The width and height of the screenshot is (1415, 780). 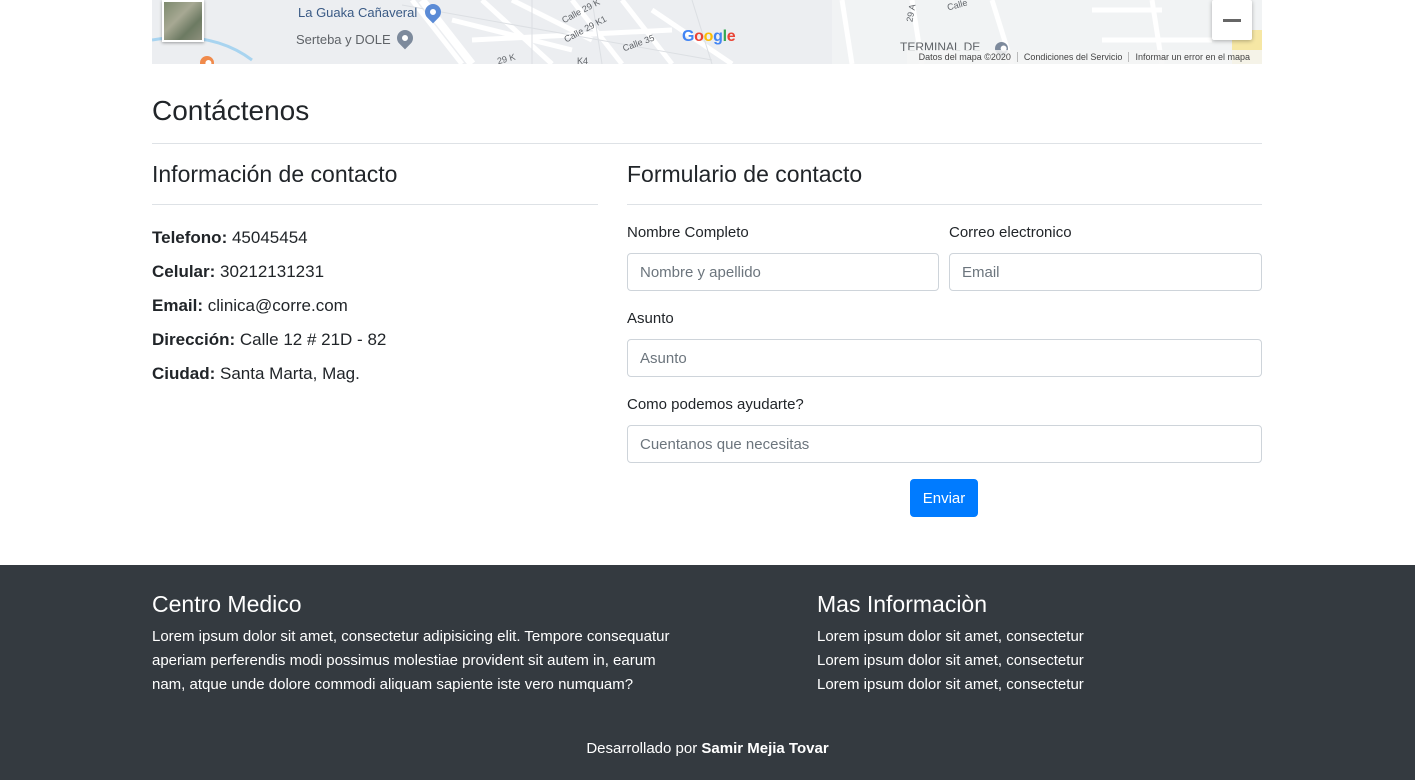 What do you see at coordinates (1192, 57) in the screenshot?
I see `map-report-link: Informar un error en el mapa` at bounding box center [1192, 57].